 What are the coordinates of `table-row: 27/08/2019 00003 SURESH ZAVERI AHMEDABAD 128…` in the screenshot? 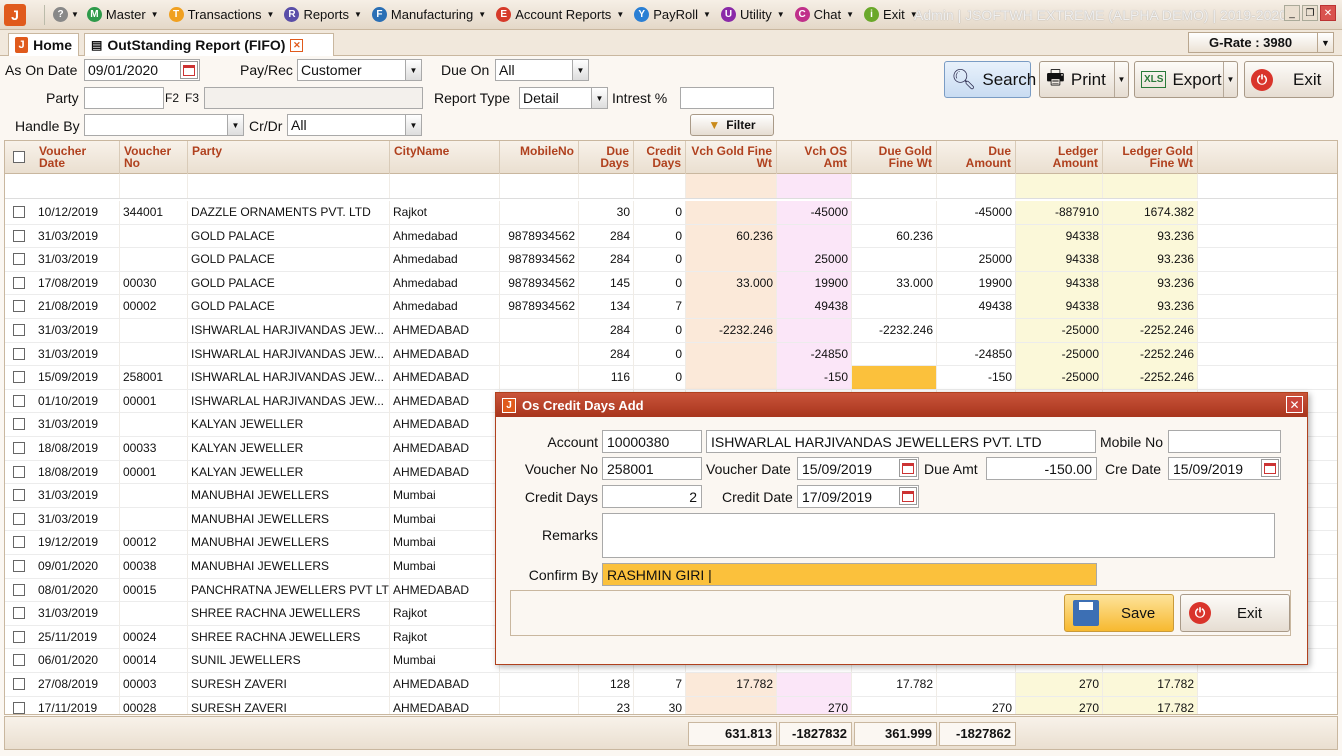 It's located at (671, 685).